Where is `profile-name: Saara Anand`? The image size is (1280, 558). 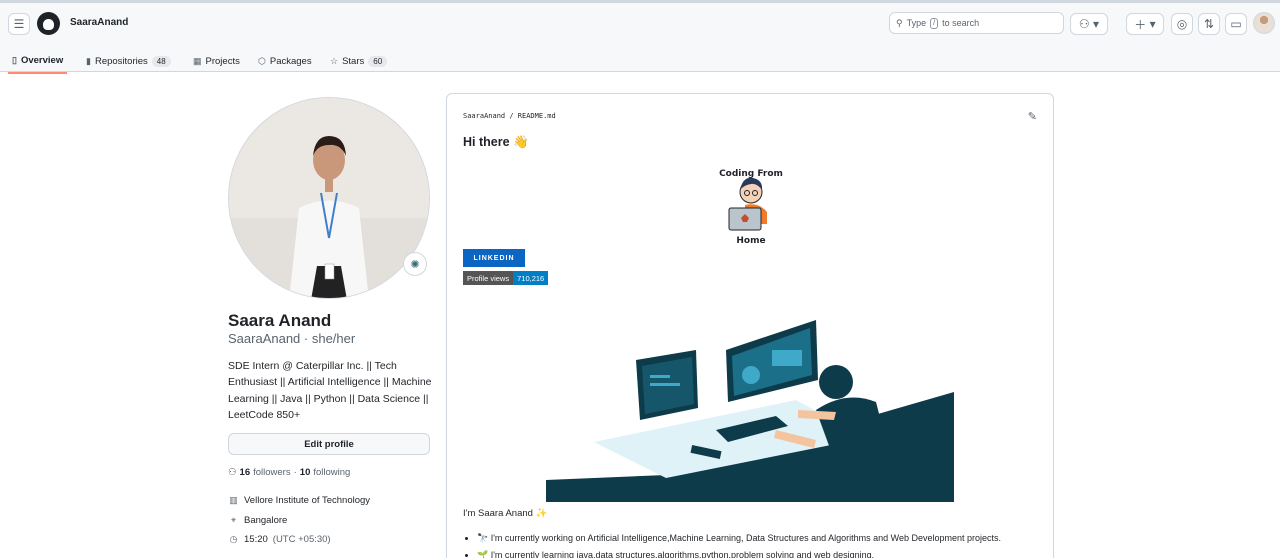
profile-name: Saara Anand is located at coordinates (280, 320).